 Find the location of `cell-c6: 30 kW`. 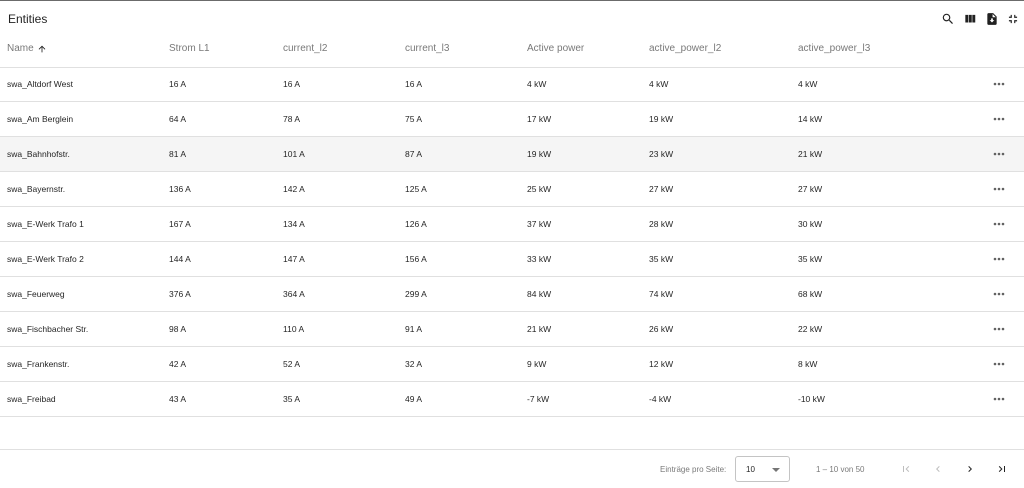

cell-c6: 30 kW is located at coordinates (810, 224).